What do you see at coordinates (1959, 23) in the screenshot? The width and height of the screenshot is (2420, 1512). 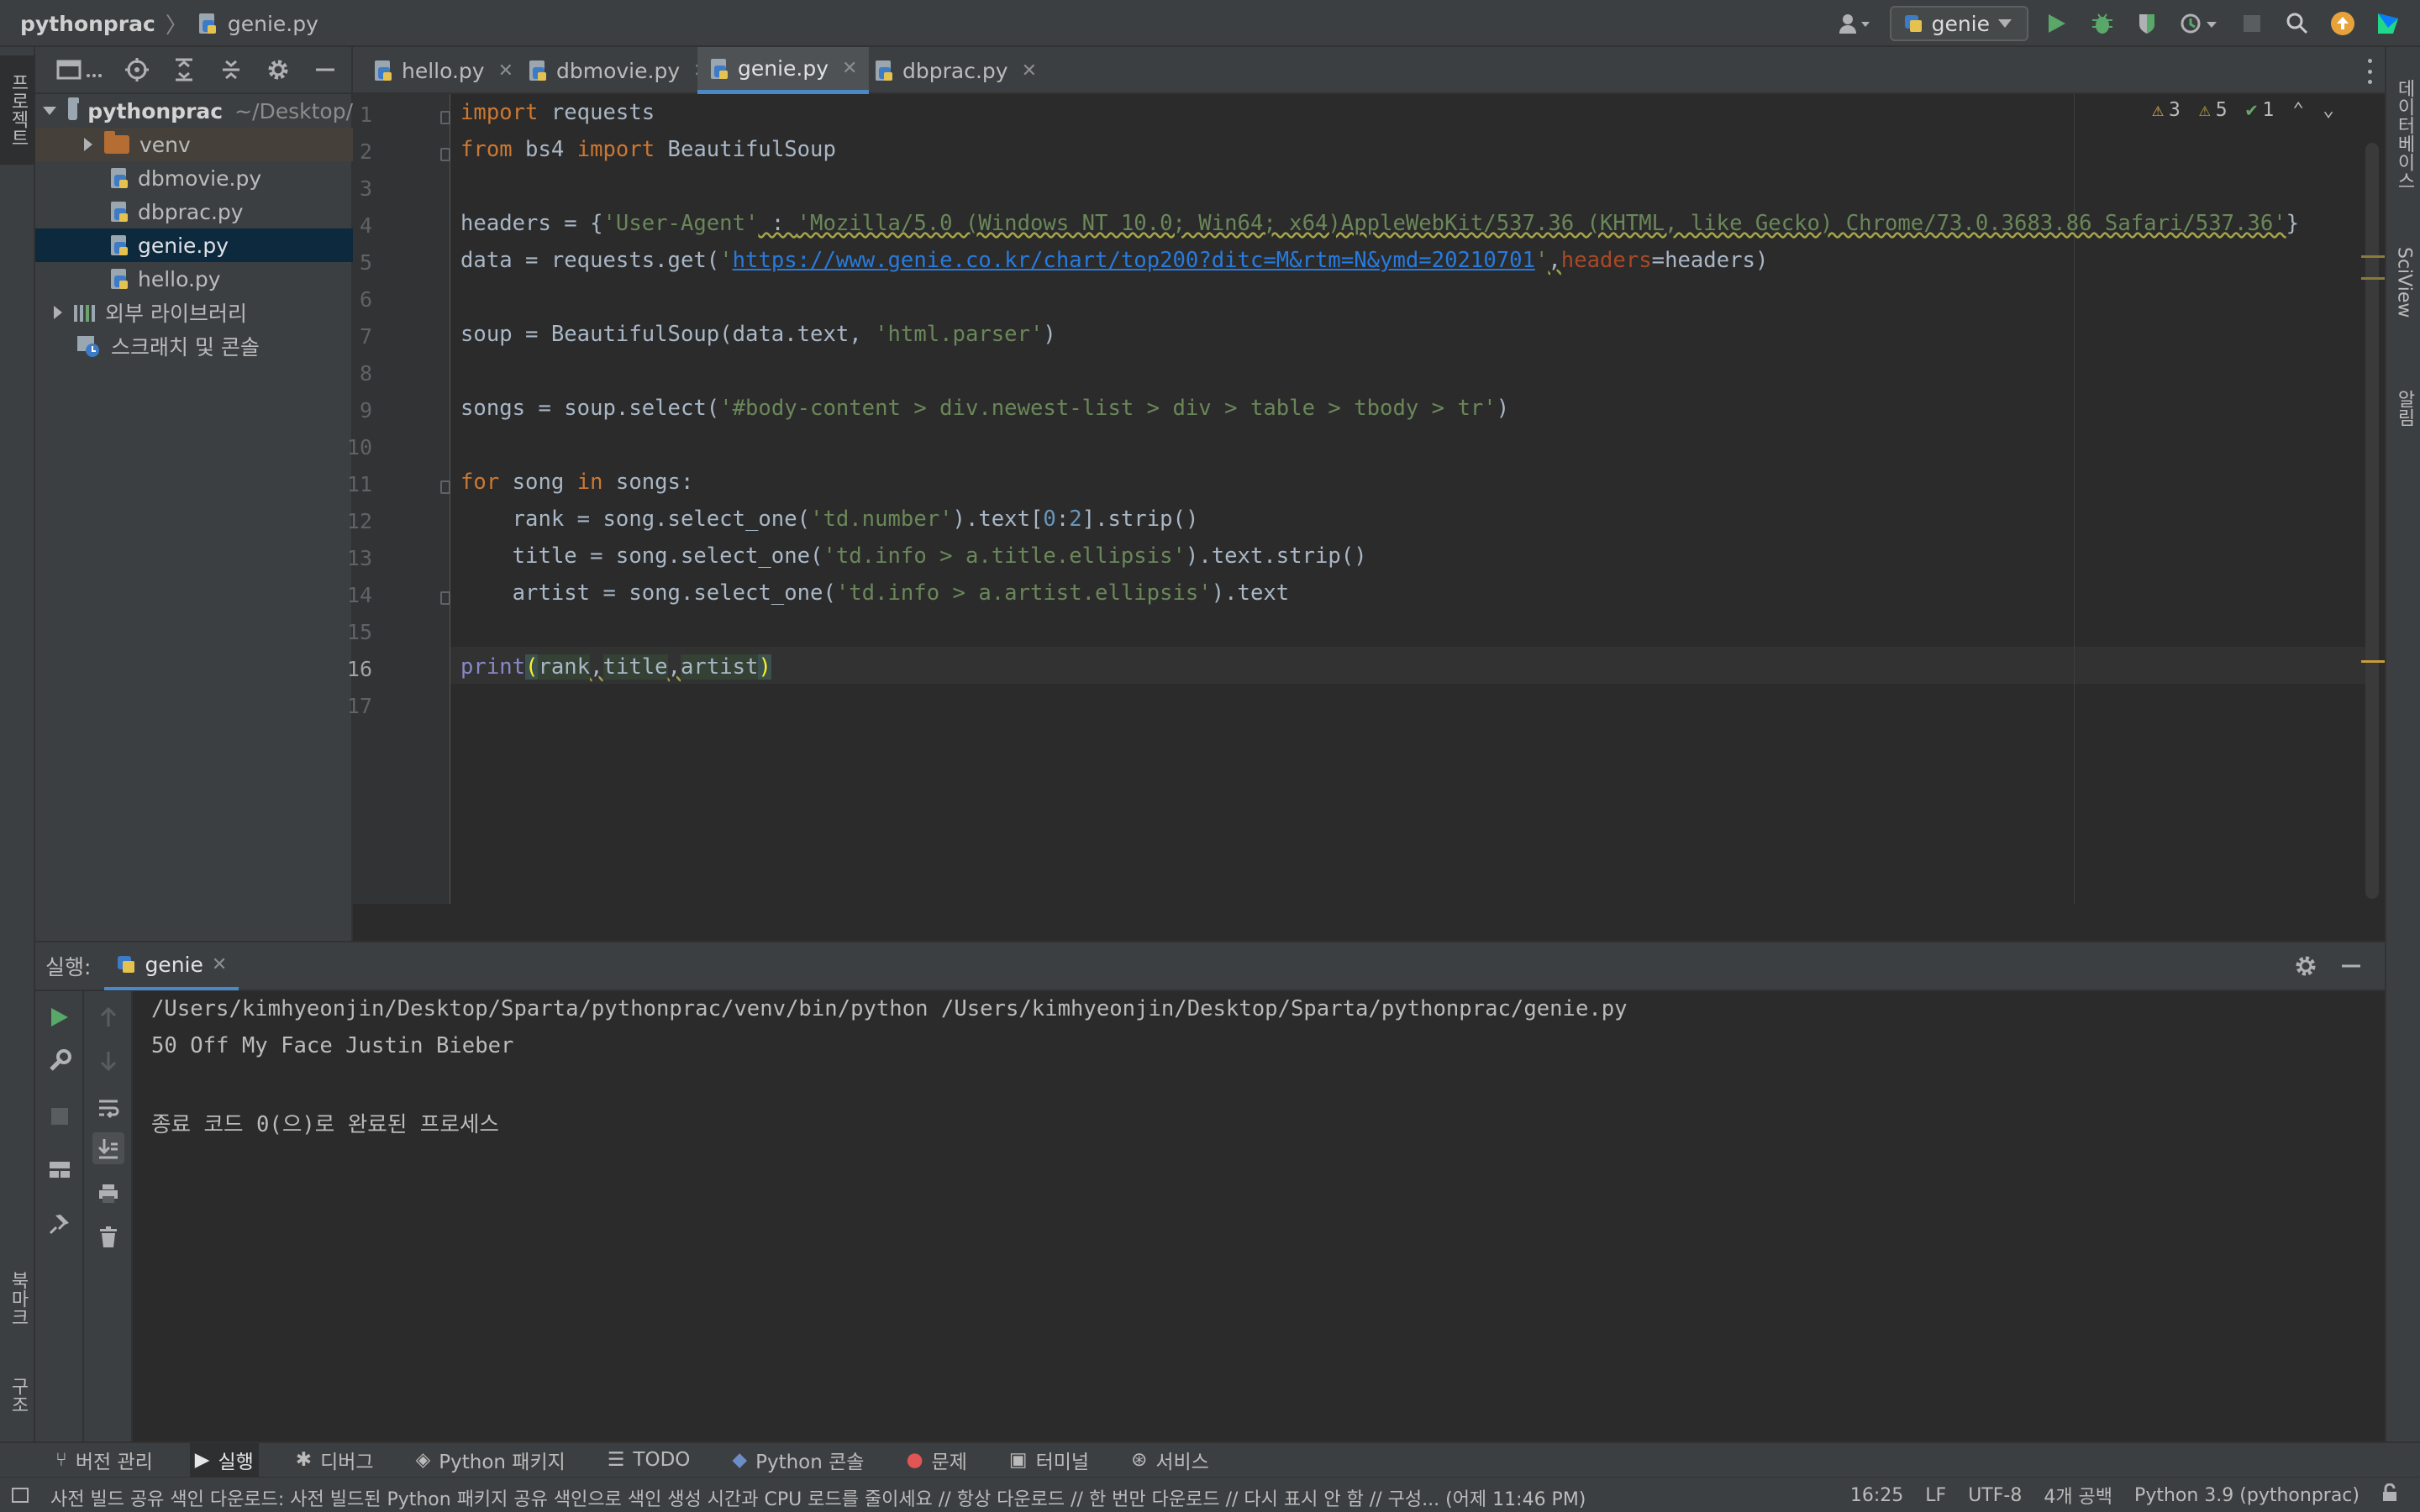 I see `run-config-selector: genie` at bounding box center [1959, 23].